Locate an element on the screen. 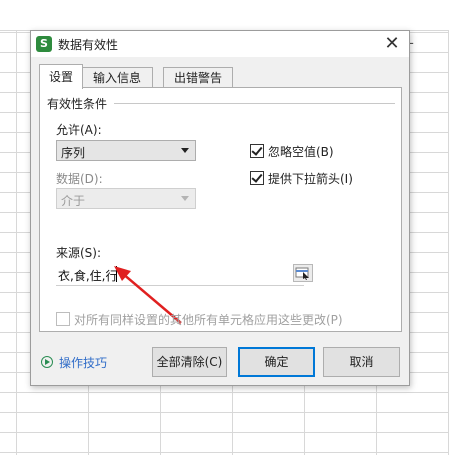 Image resolution: width=449 pixels, height=455 pixels. tab-error-alert: 出错警告 is located at coordinates (198, 77).